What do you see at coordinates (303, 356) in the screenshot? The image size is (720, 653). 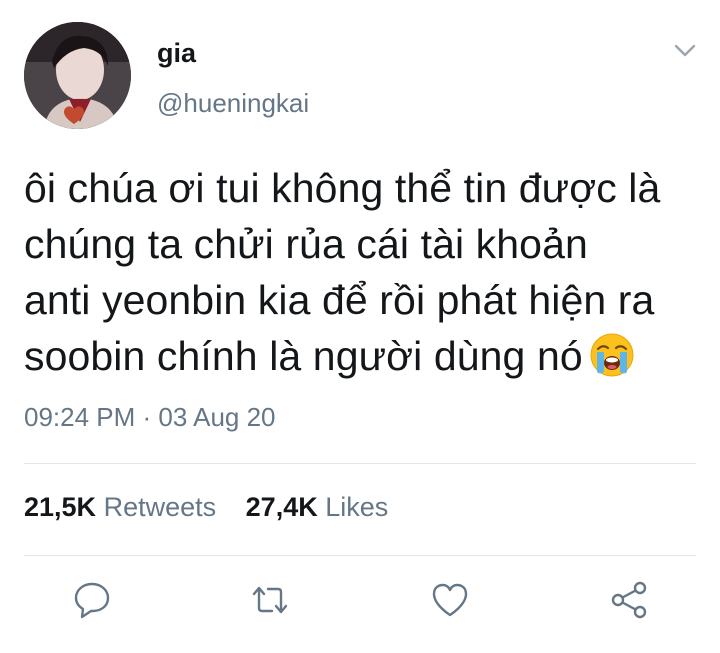 I see `tweet-line-text: soobin chính là người dùng nó` at bounding box center [303, 356].